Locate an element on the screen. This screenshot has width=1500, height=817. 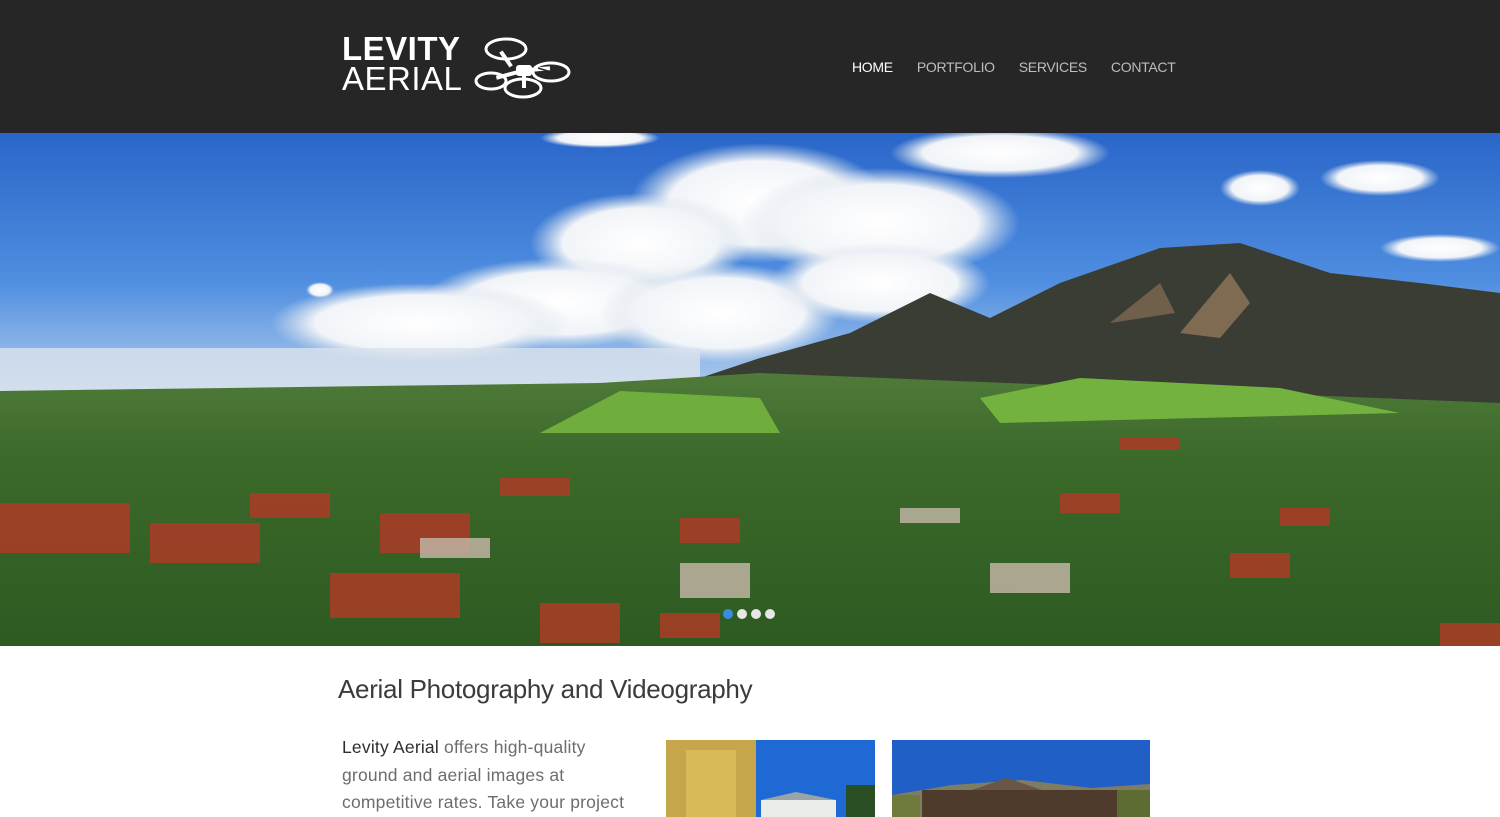
levity-aerial-logo: LEVITY AERIAL is located at coordinates (458, 66).